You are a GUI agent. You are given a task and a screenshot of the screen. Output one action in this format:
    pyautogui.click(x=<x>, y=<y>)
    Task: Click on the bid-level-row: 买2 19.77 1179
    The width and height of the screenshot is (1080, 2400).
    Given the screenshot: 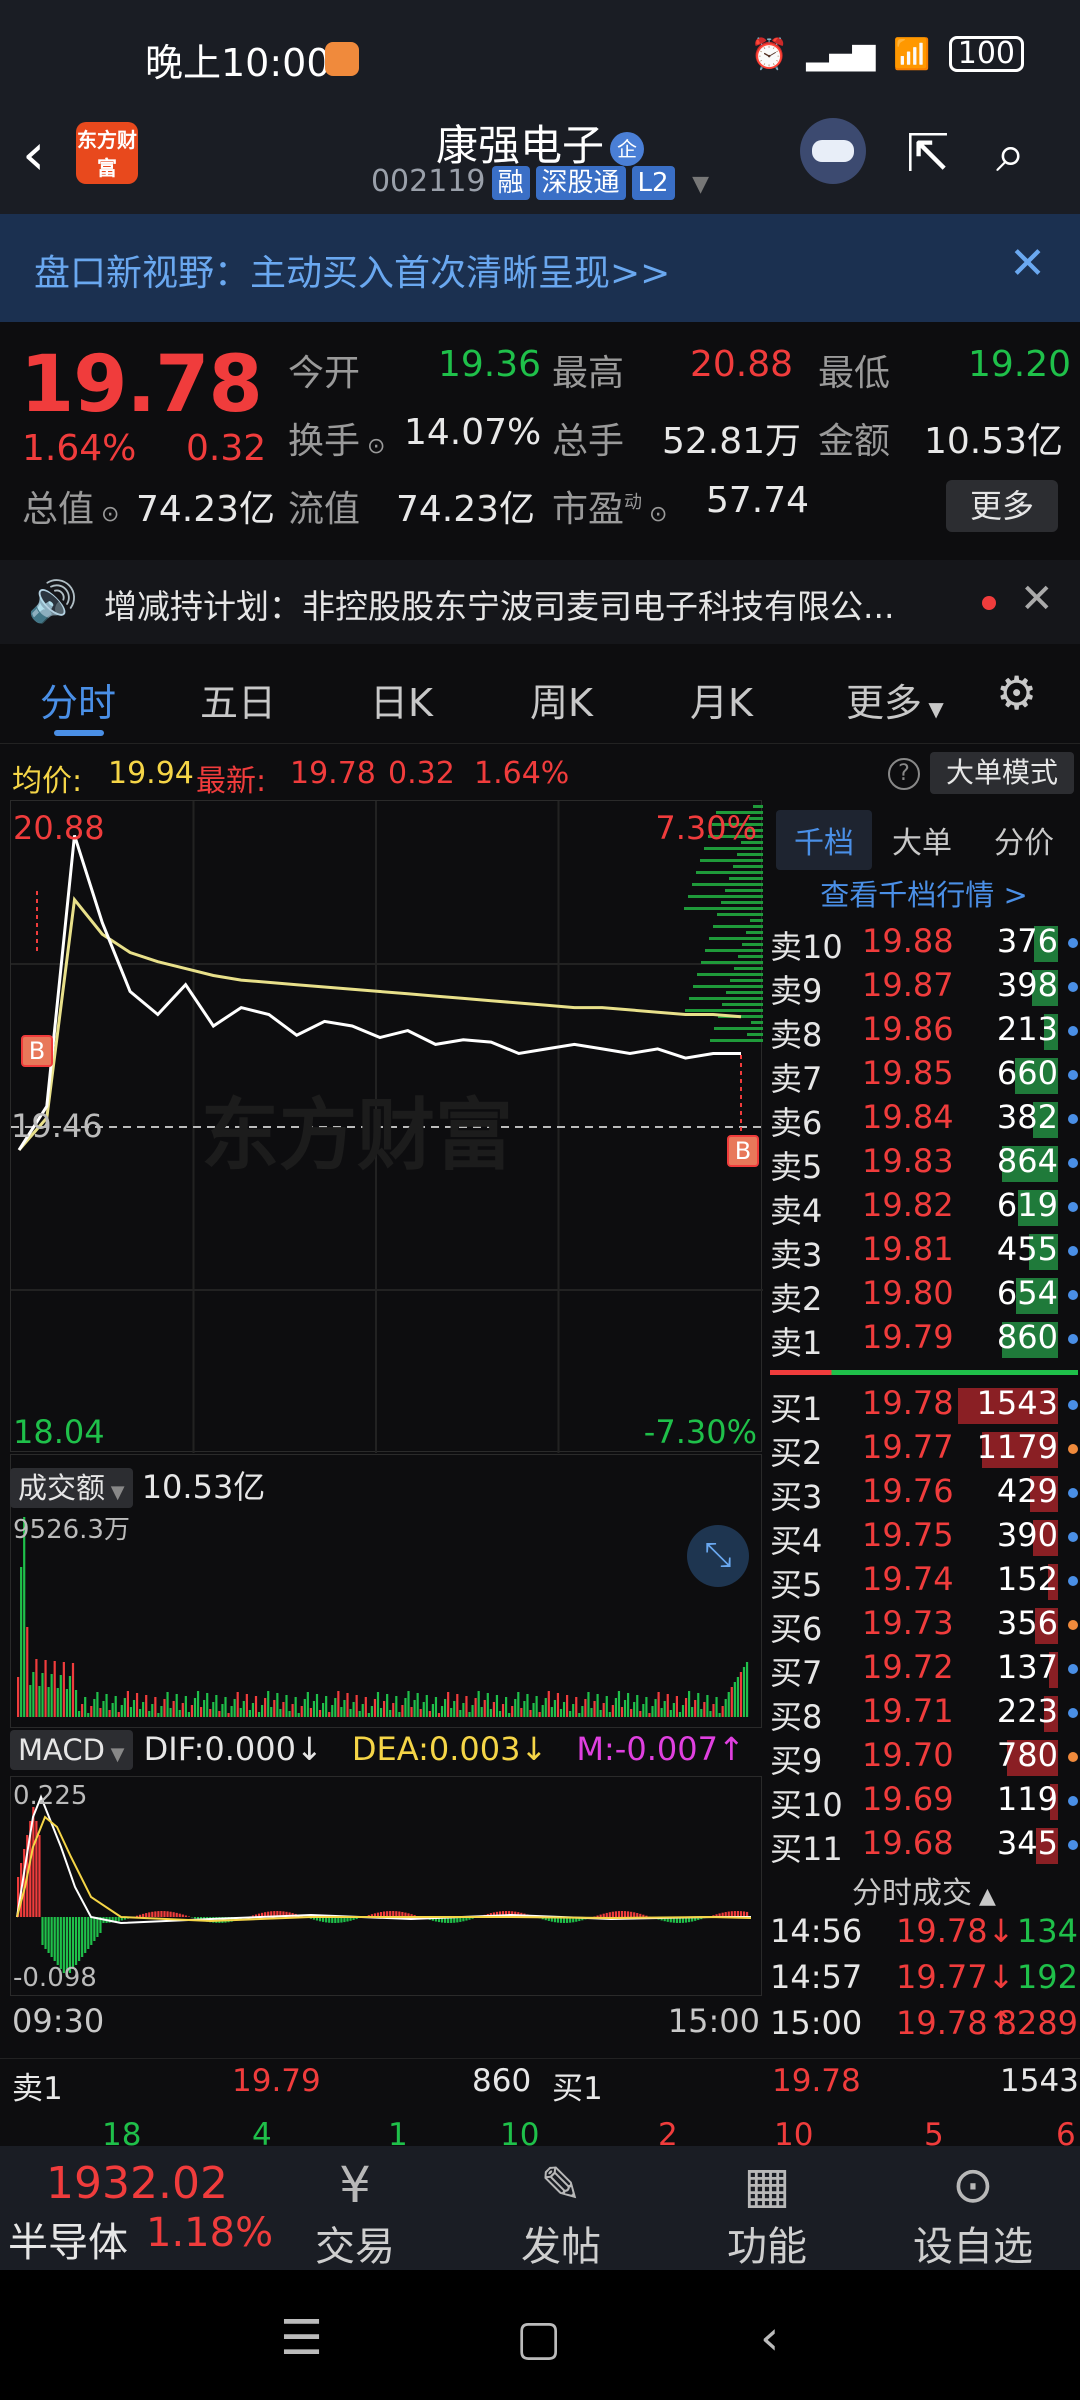 What is the action you would take?
    pyautogui.click(x=924, y=1450)
    